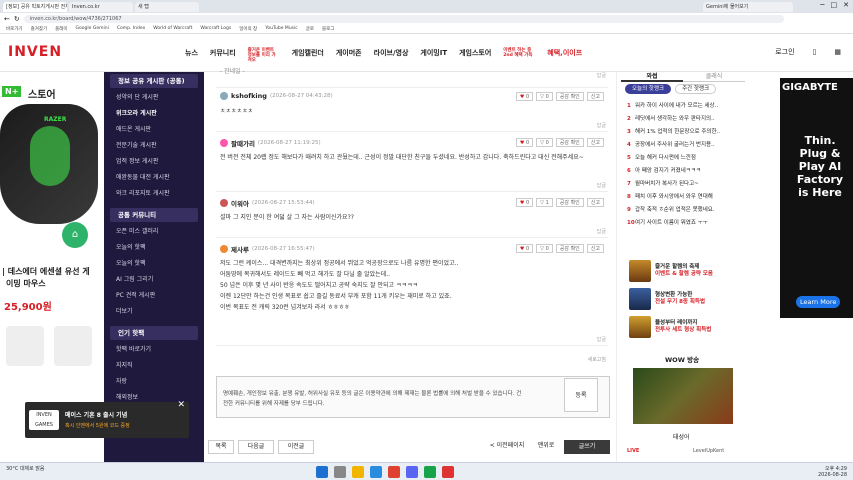 This screenshot has height=480, width=853. What do you see at coordinates (581, 395) in the screenshot?
I see `submit-button: 등록` at bounding box center [581, 395].